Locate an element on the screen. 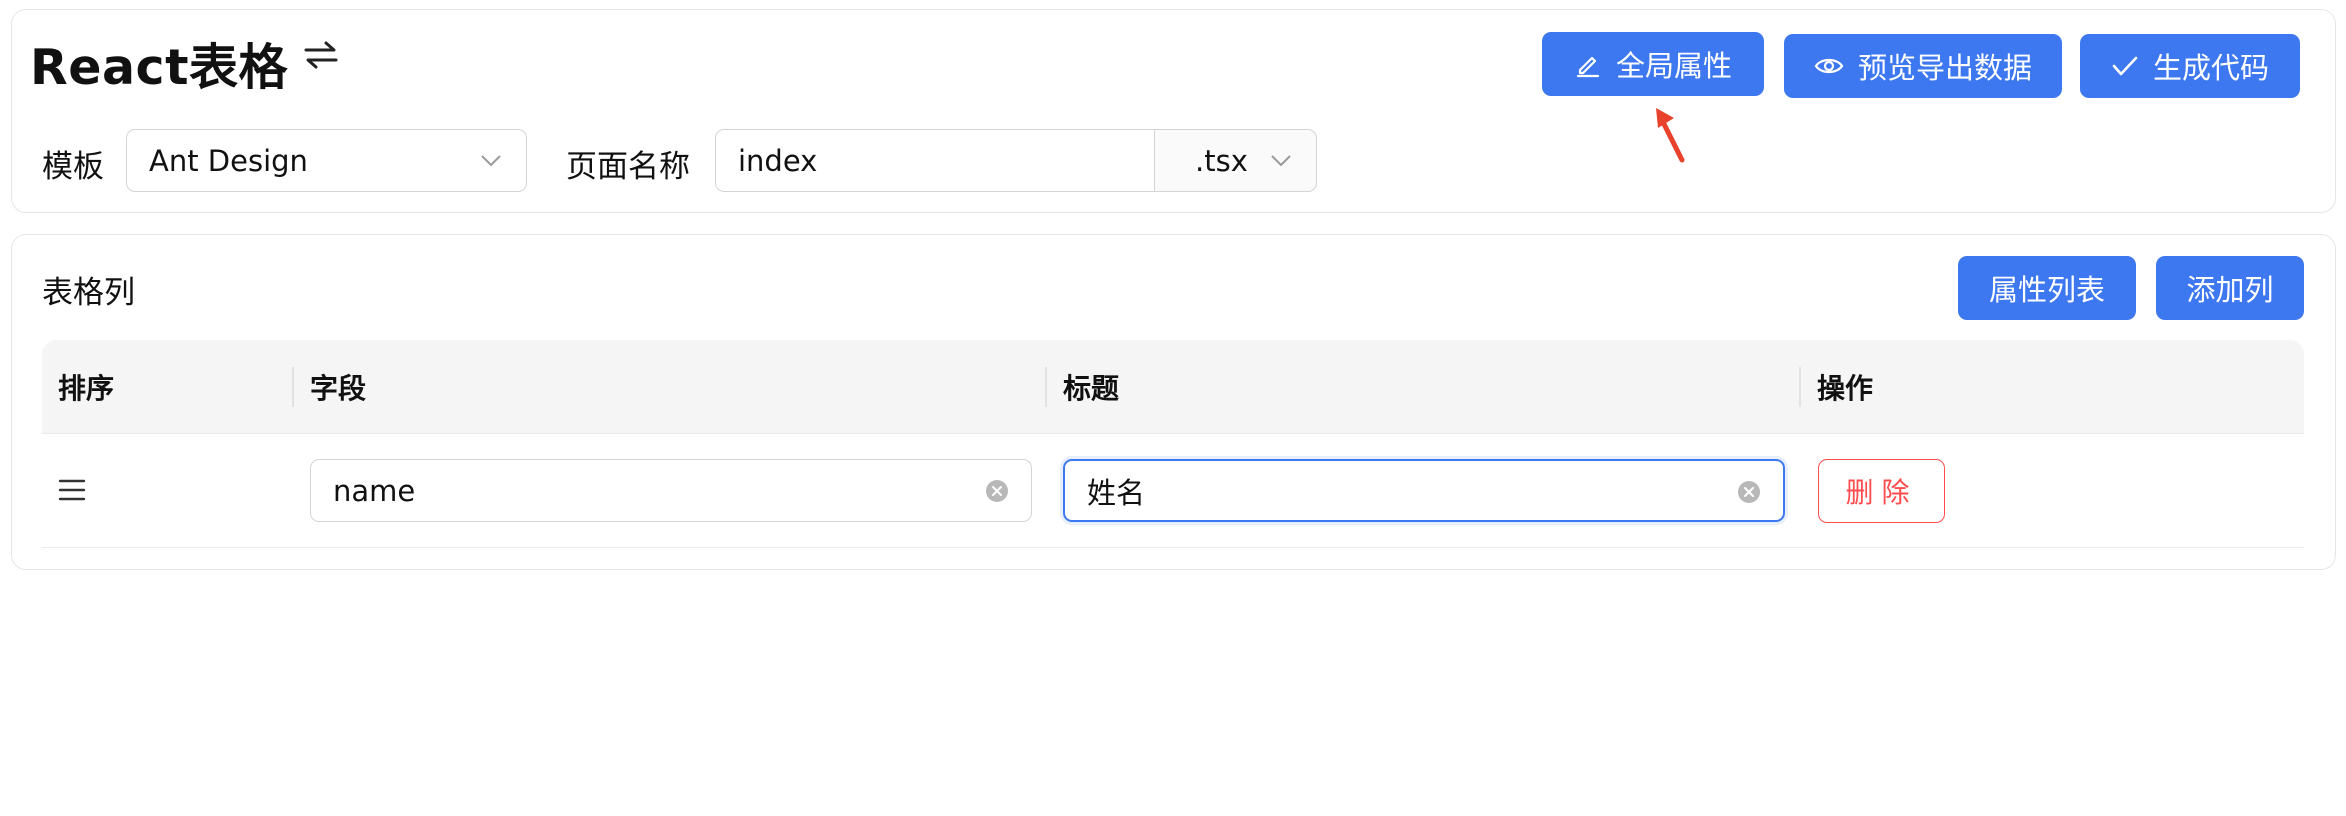 Image resolution: width=2346 pixels, height=816 pixels. column-header-title: 标题 is located at coordinates (1091, 388).